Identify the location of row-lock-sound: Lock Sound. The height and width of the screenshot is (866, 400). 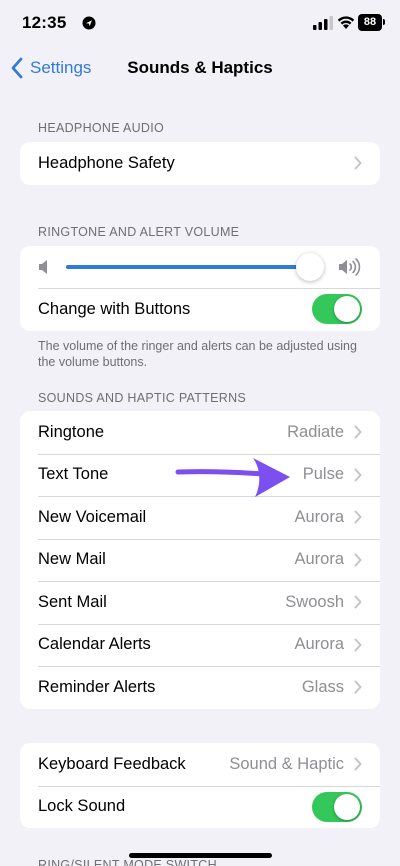
(200, 807).